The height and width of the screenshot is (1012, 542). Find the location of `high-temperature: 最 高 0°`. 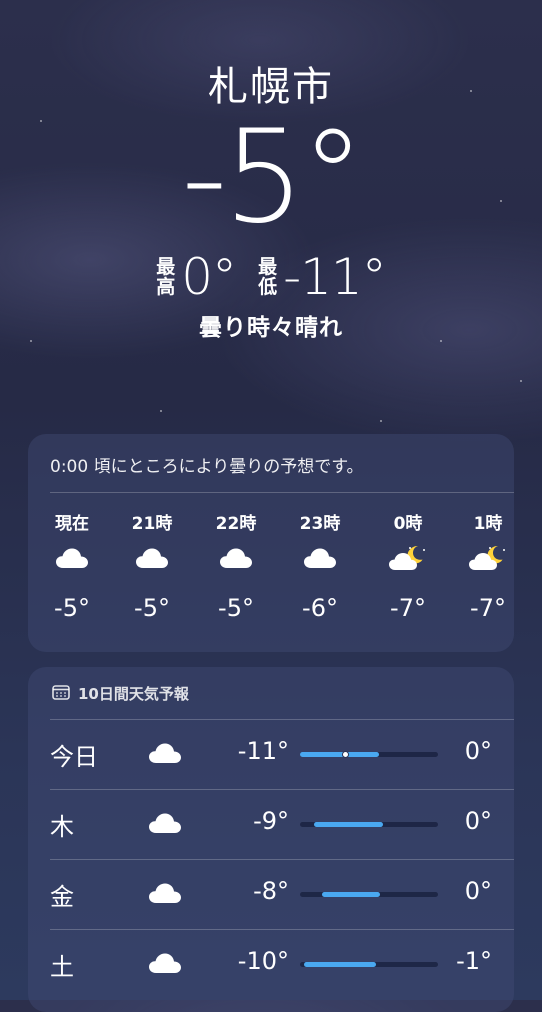

high-temperature: 最 高 0° is located at coordinates (196, 277).